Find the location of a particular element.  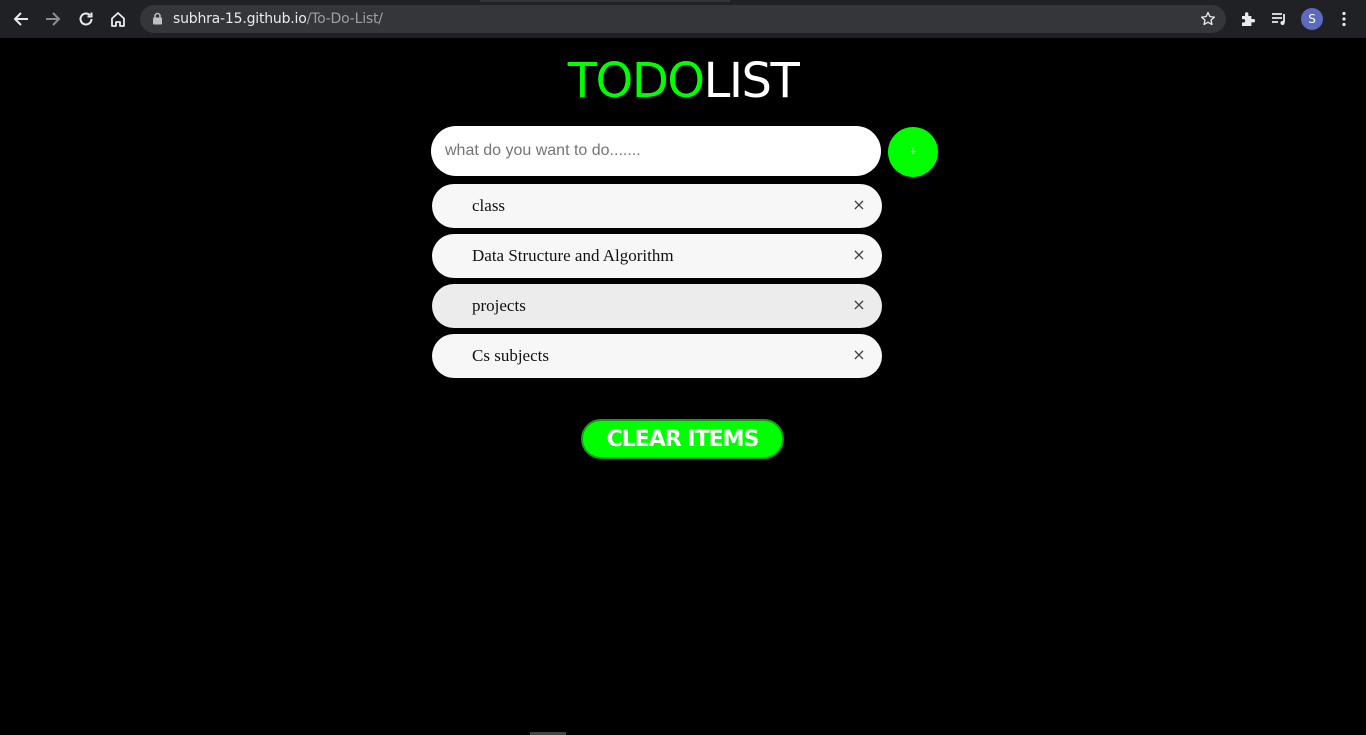

list-item: class × is located at coordinates (657, 206).